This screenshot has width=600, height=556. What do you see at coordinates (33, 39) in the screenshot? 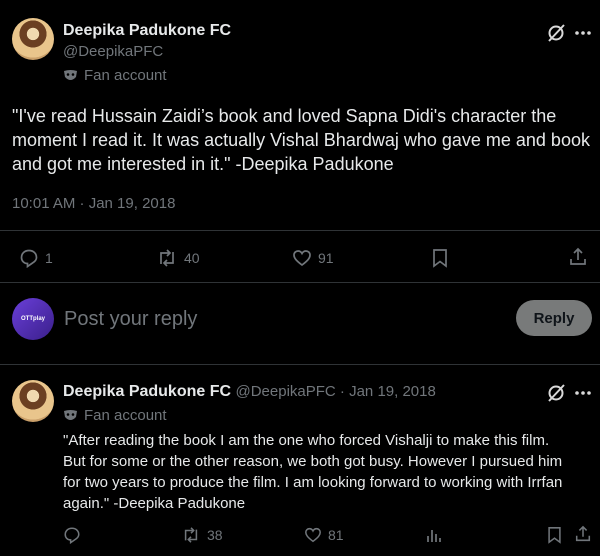
I see `author-avatar` at bounding box center [33, 39].